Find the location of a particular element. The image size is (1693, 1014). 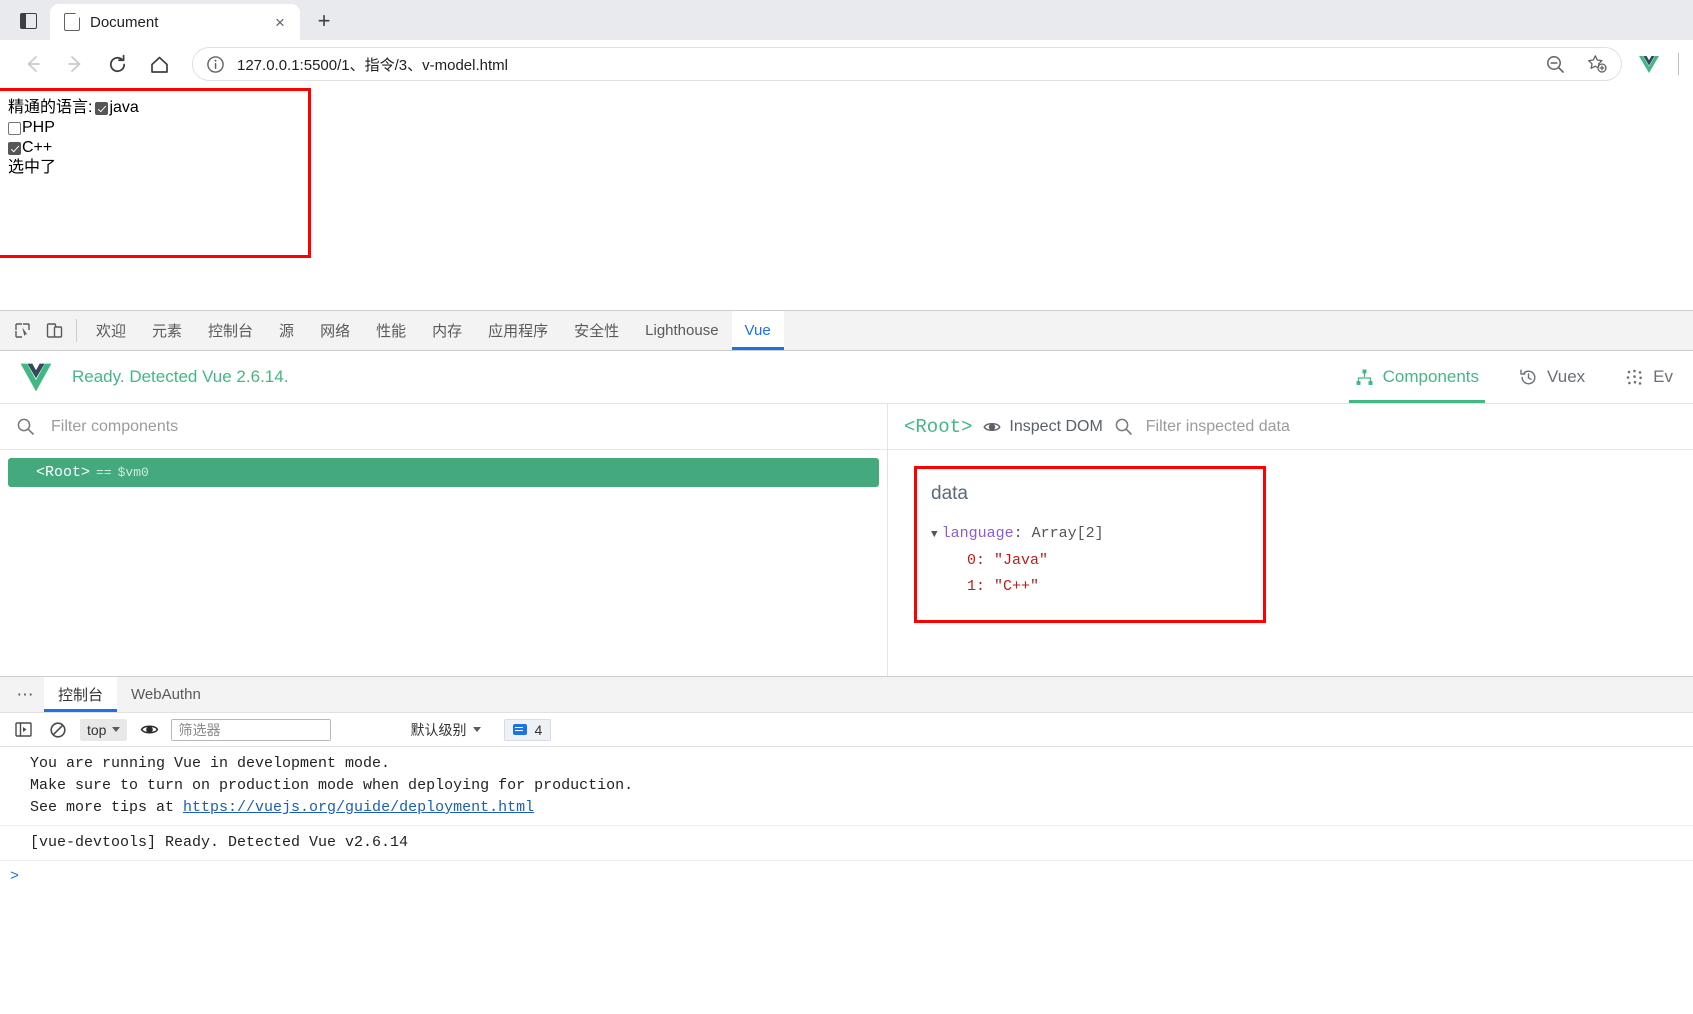

tree-node-eq: == is located at coordinates (104, 472).